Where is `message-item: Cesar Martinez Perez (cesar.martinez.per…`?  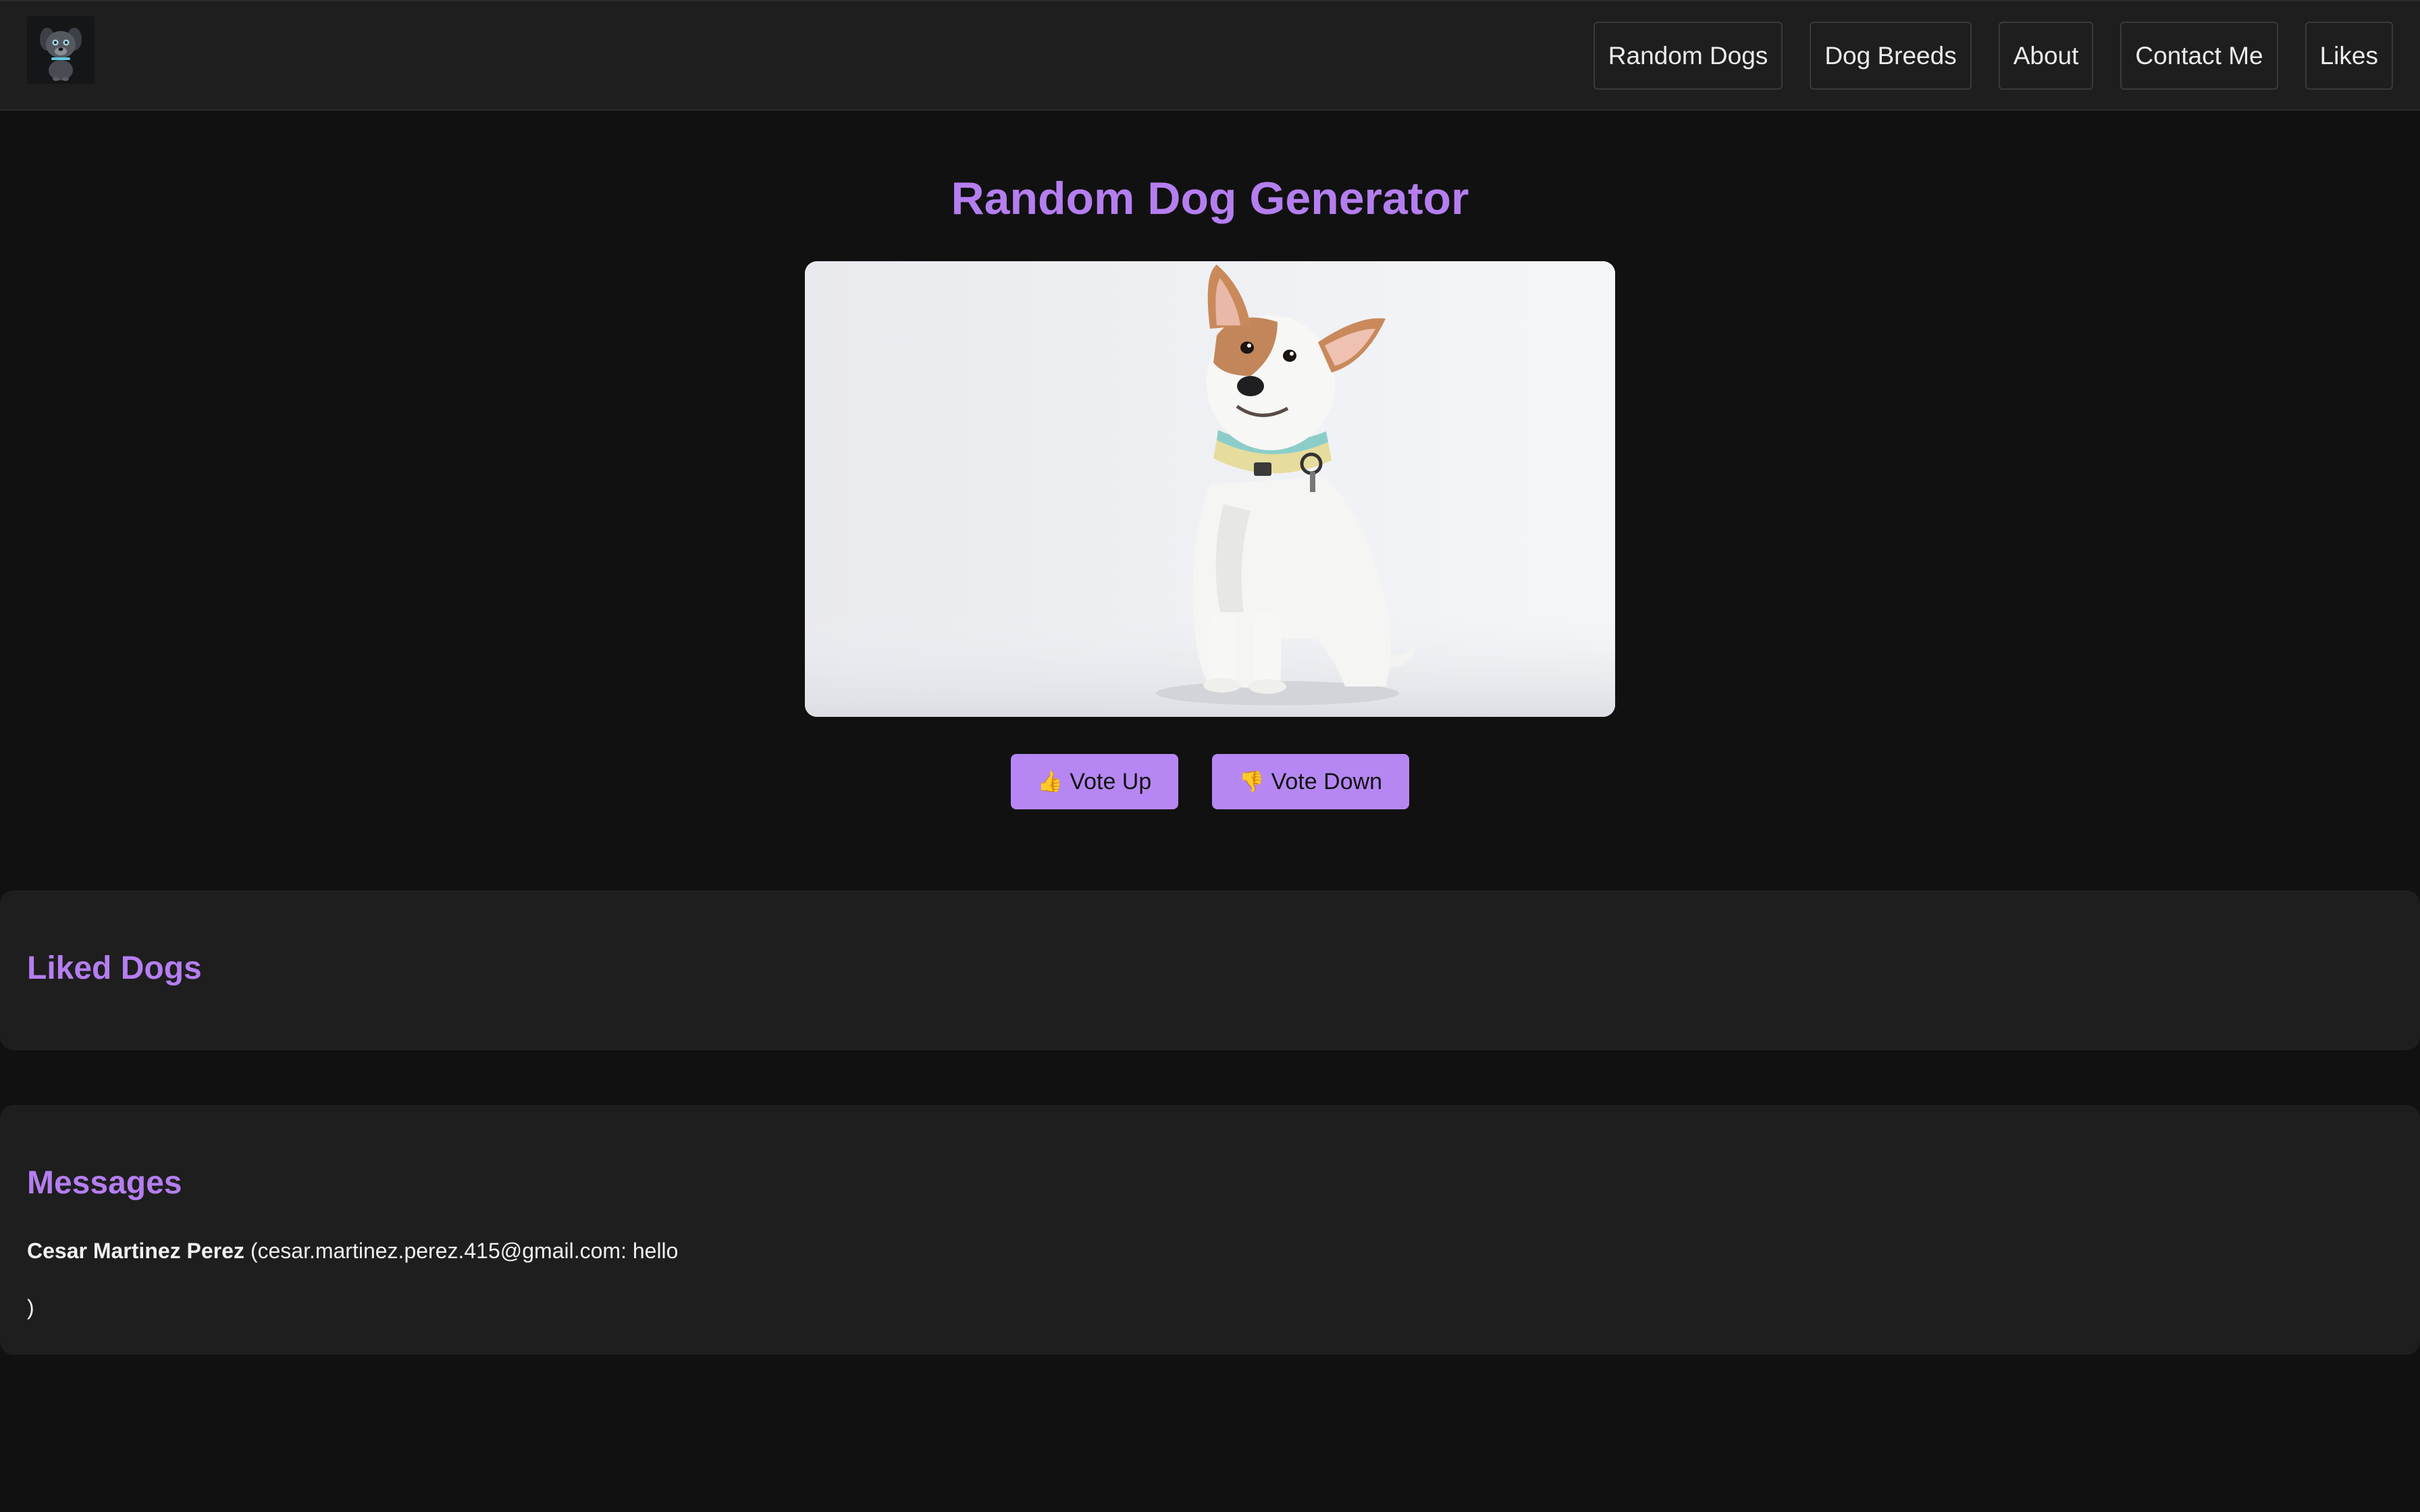
message-item: Cesar Martinez Perez (cesar.martinez.per… is located at coordinates (352, 1251).